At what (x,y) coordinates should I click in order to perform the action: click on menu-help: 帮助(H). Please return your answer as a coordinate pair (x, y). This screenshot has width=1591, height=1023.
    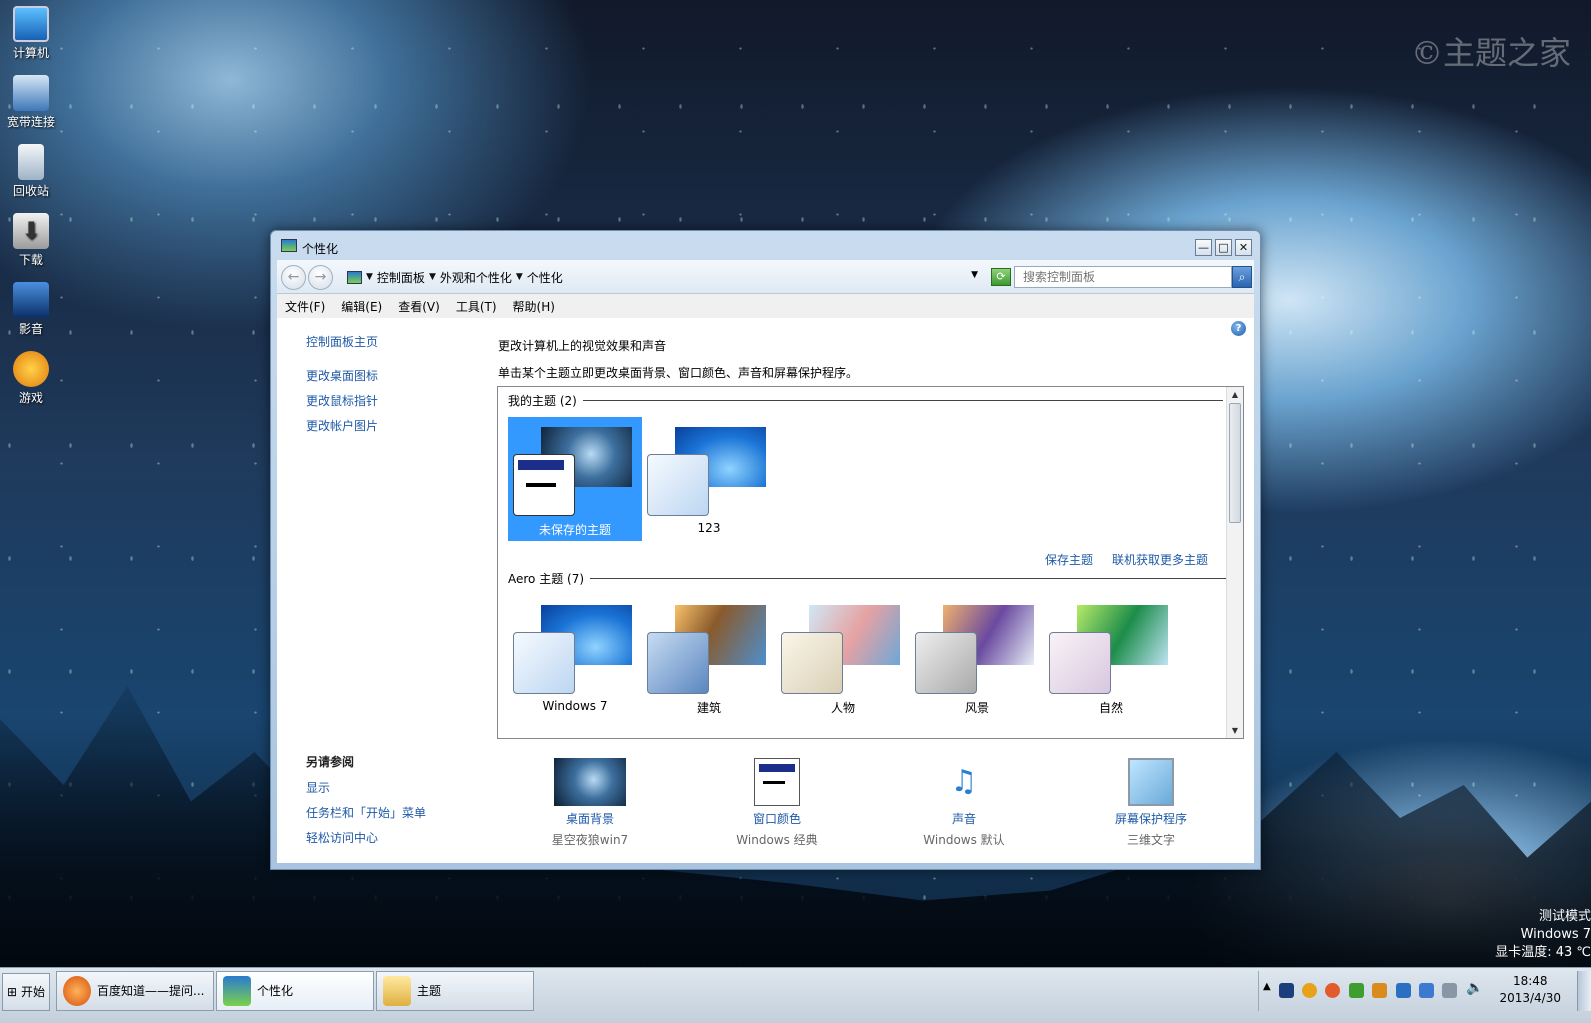
    Looking at the image, I should click on (534, 306).